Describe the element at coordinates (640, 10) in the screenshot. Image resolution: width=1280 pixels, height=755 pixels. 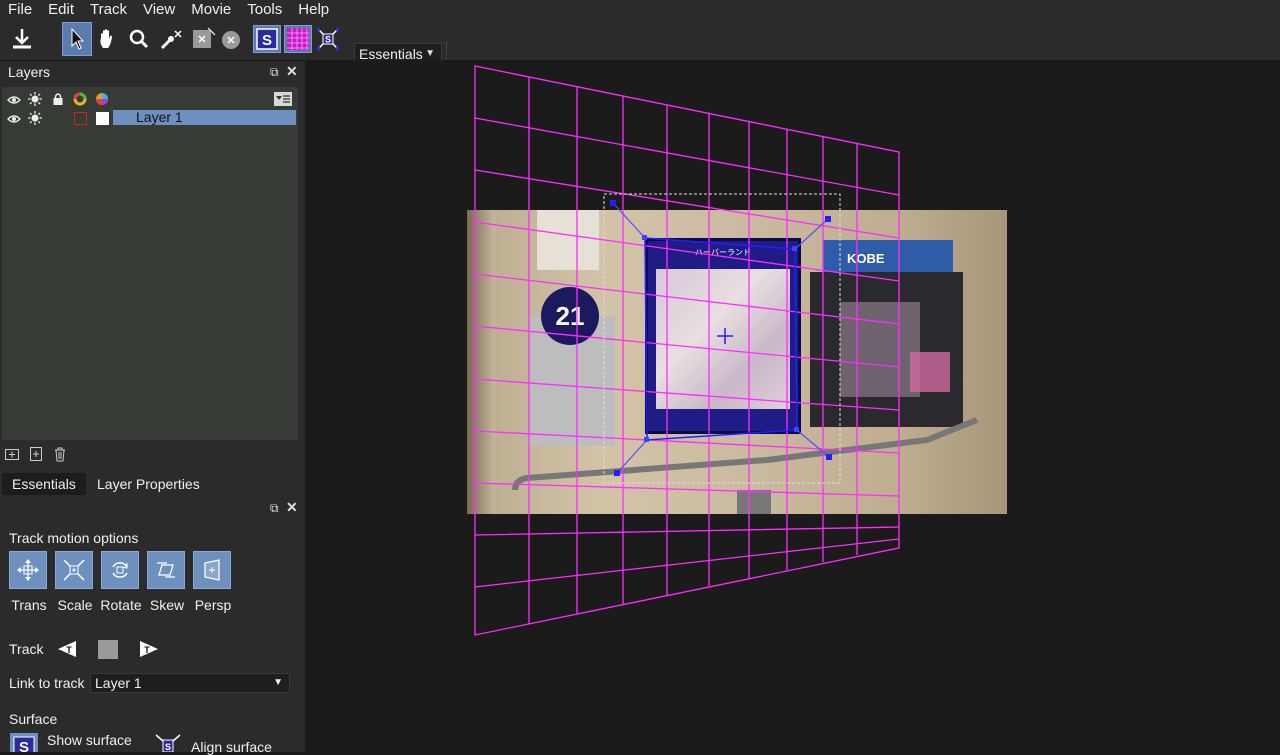
I see `menu-bar: File Edit Track View Movie Tools Help` at that location.